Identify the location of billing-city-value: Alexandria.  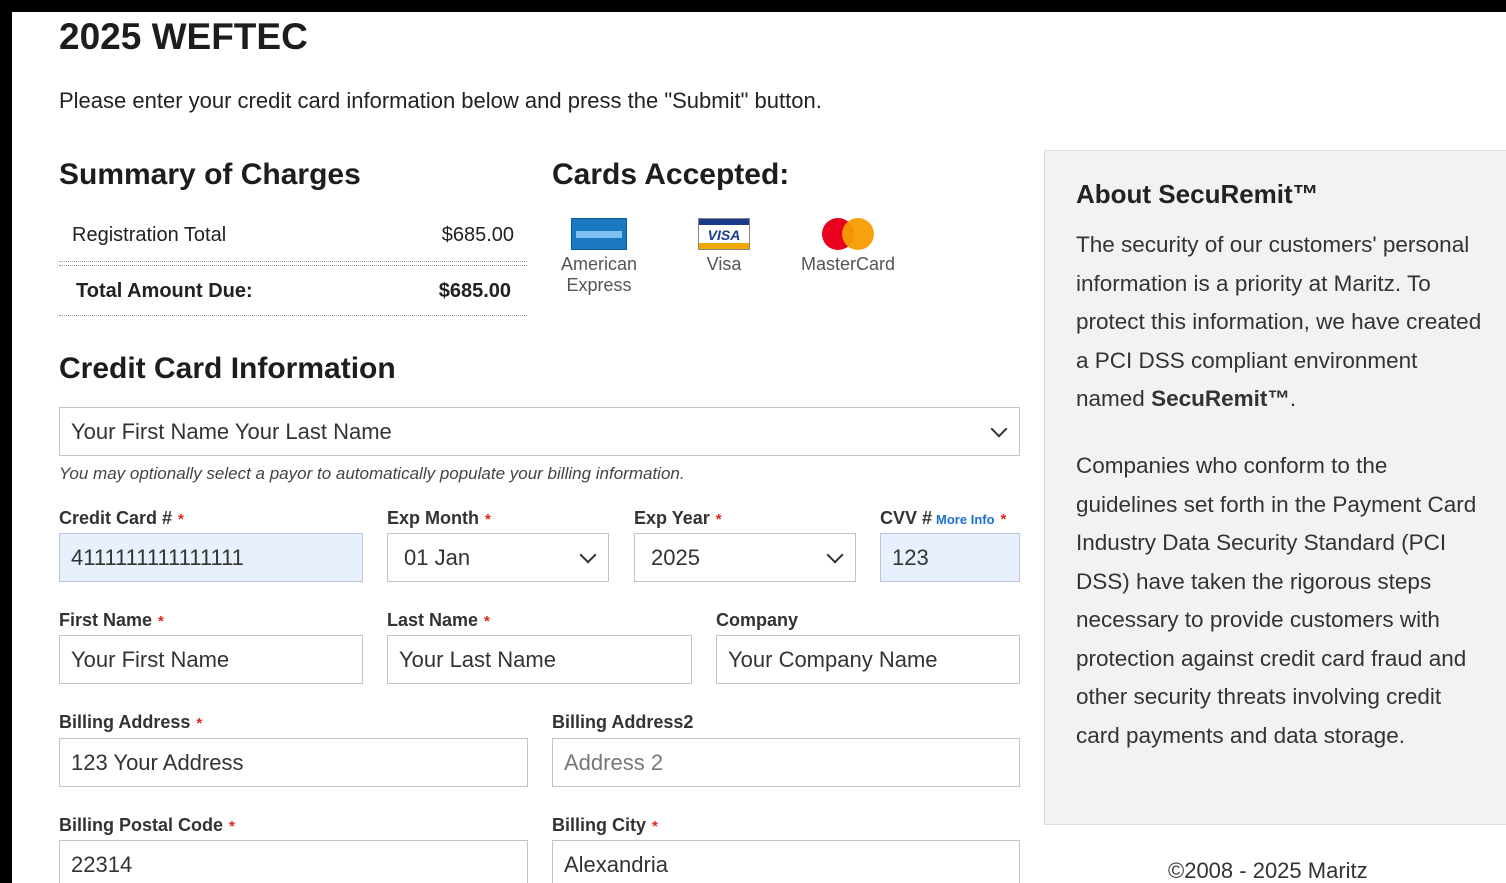
(616, 864).